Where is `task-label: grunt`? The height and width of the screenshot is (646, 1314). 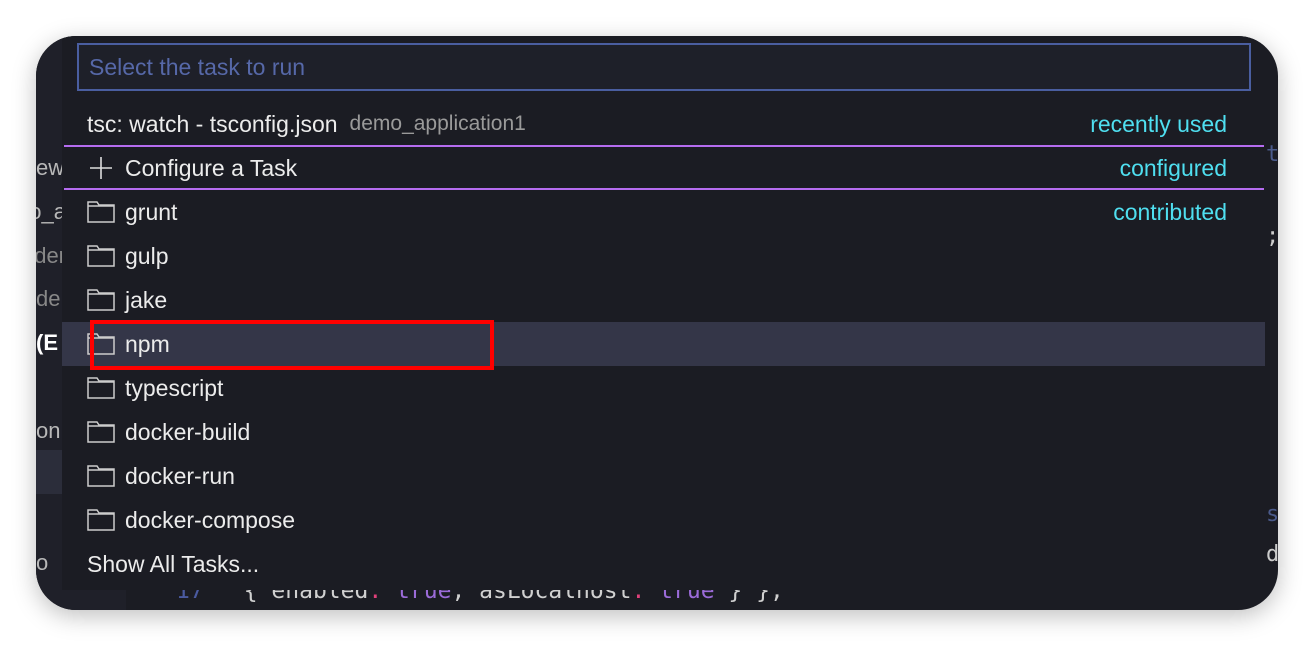
task-label: grunt is located at coordinates (151, 211).